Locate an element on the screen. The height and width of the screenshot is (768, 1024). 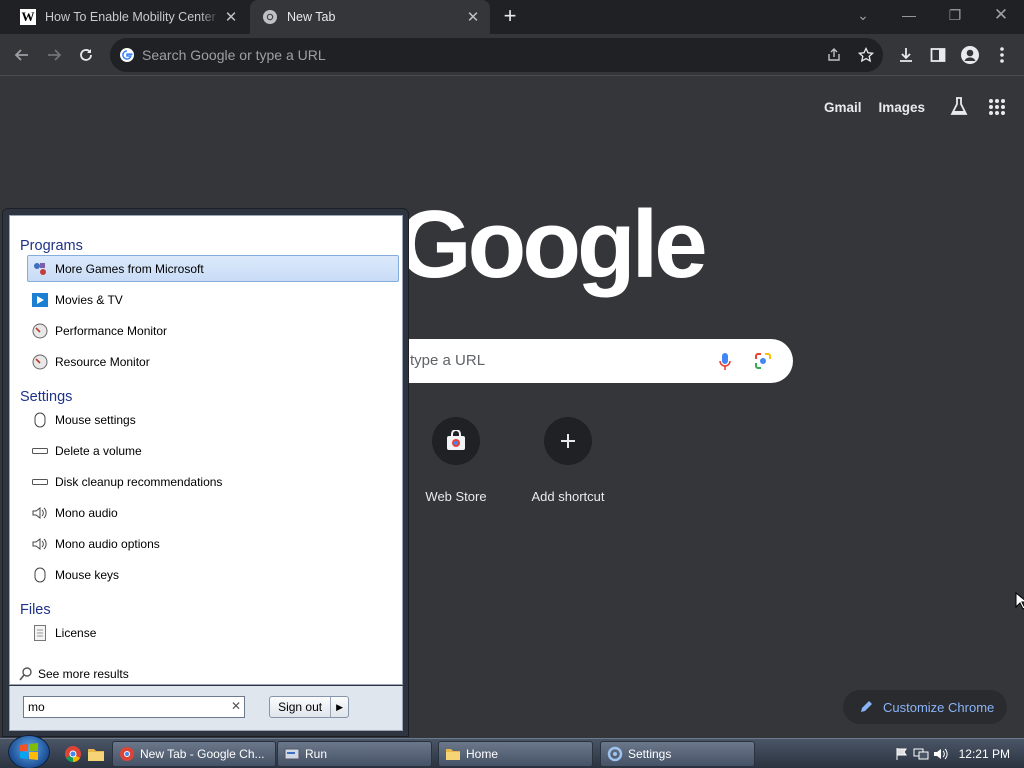
network-icon is located at coordinates (921, 754).